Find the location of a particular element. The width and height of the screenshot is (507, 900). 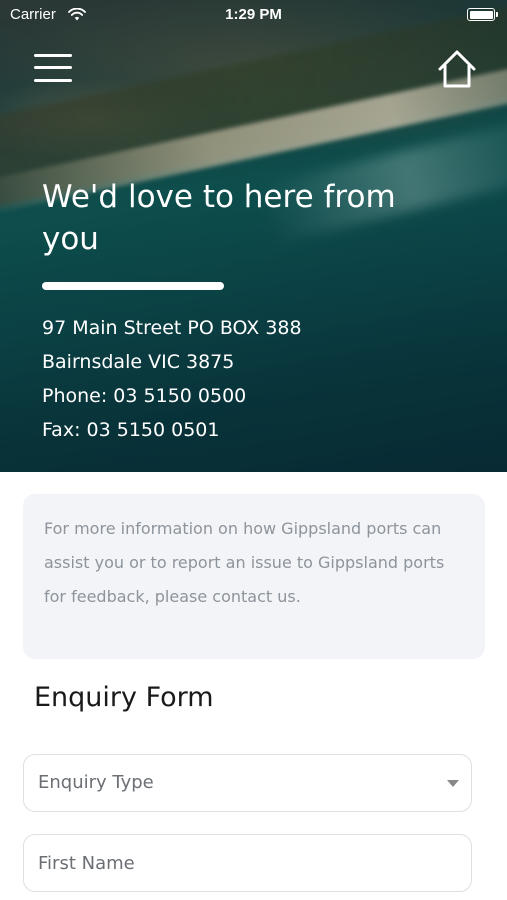

battery-icon is located at coordinates (482, 14).